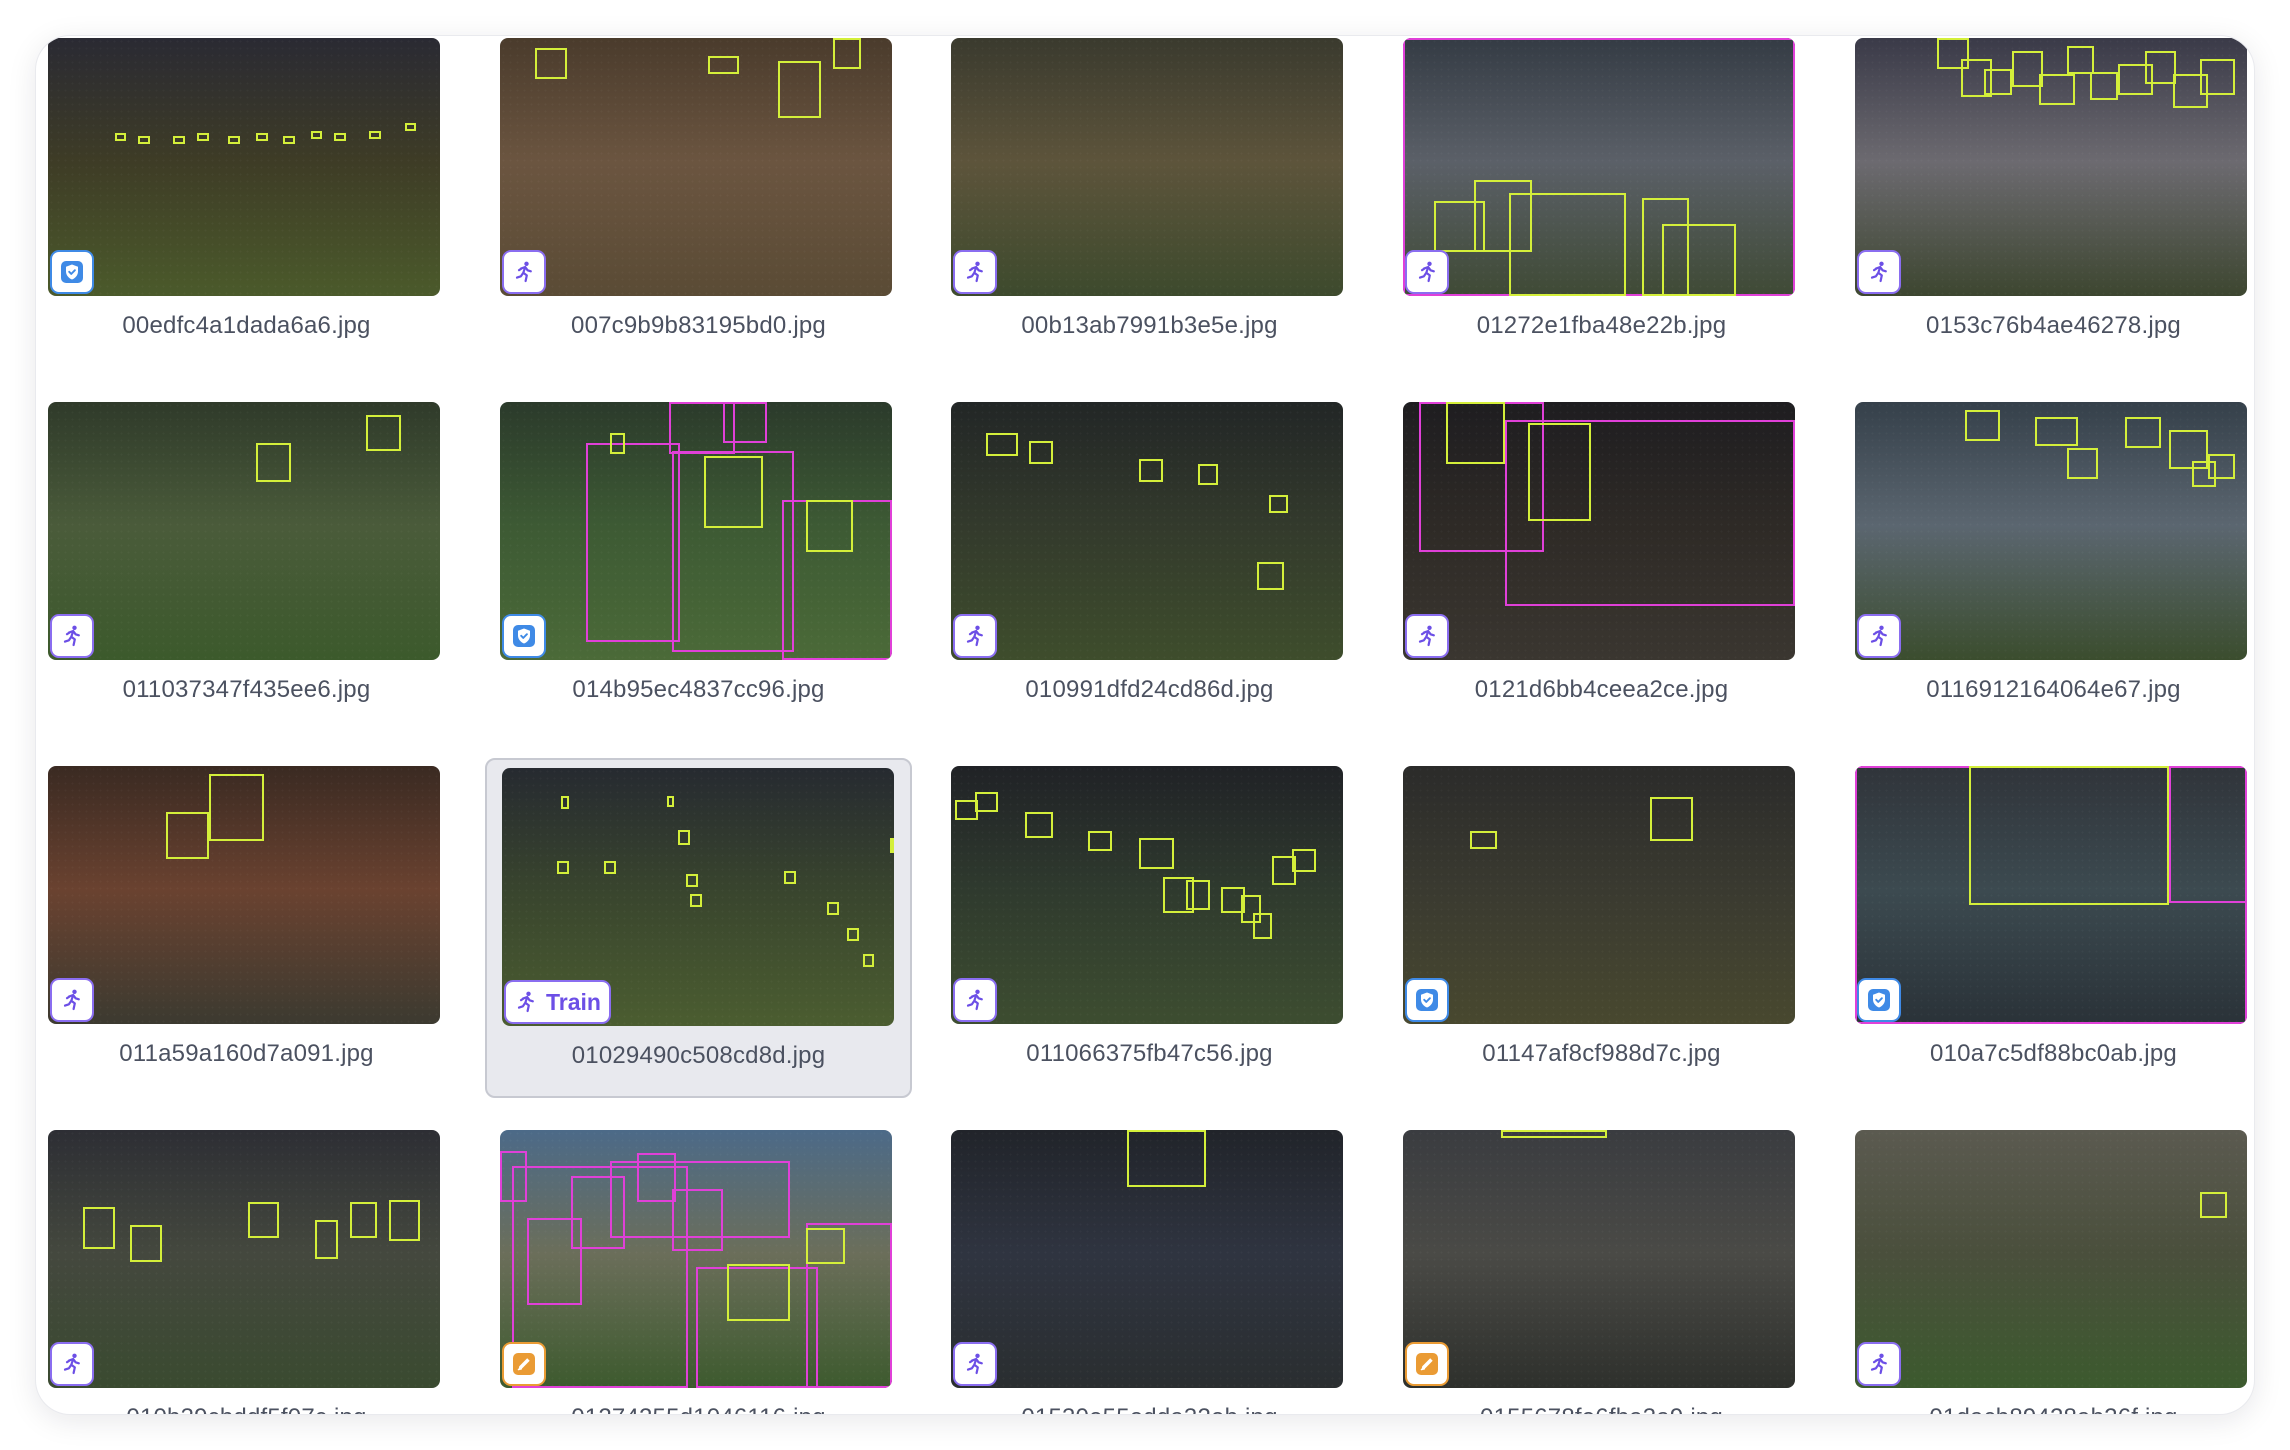  Describe the element at coordinates (2047, 1409) in the screenshot. I see `image-filename: 01dacb89428ab26f.jpg` at that location.